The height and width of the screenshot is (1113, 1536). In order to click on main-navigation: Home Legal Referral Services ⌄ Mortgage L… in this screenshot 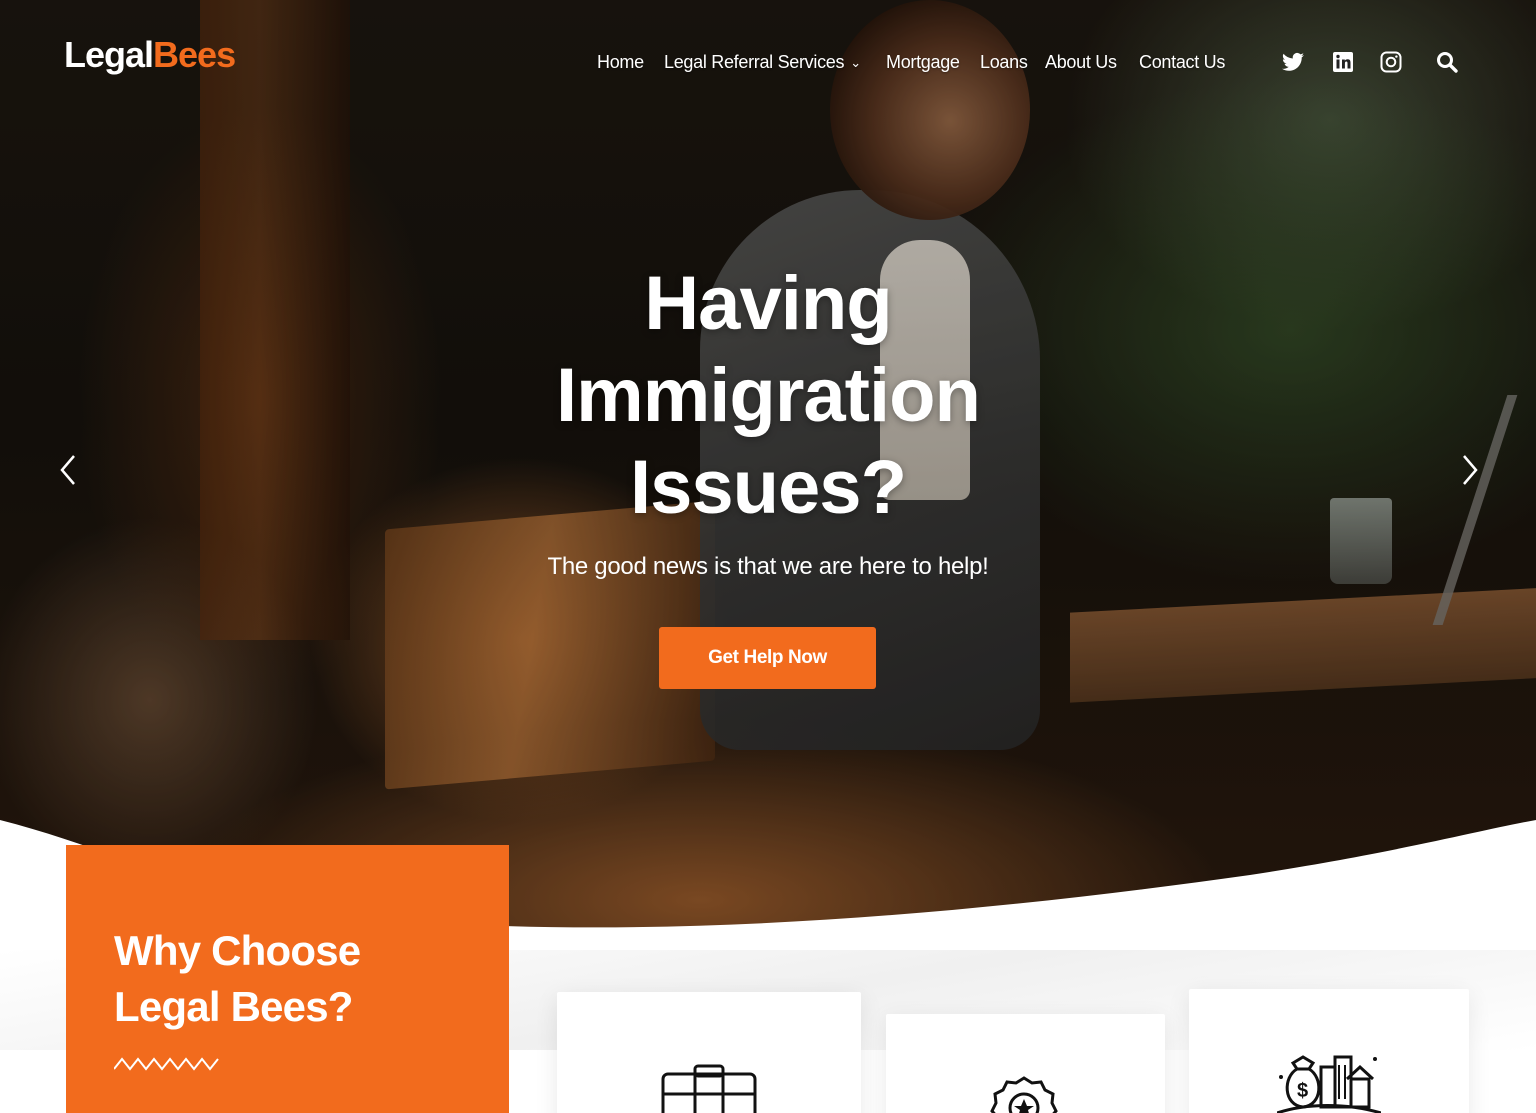, I will do `click(768, 63)`.